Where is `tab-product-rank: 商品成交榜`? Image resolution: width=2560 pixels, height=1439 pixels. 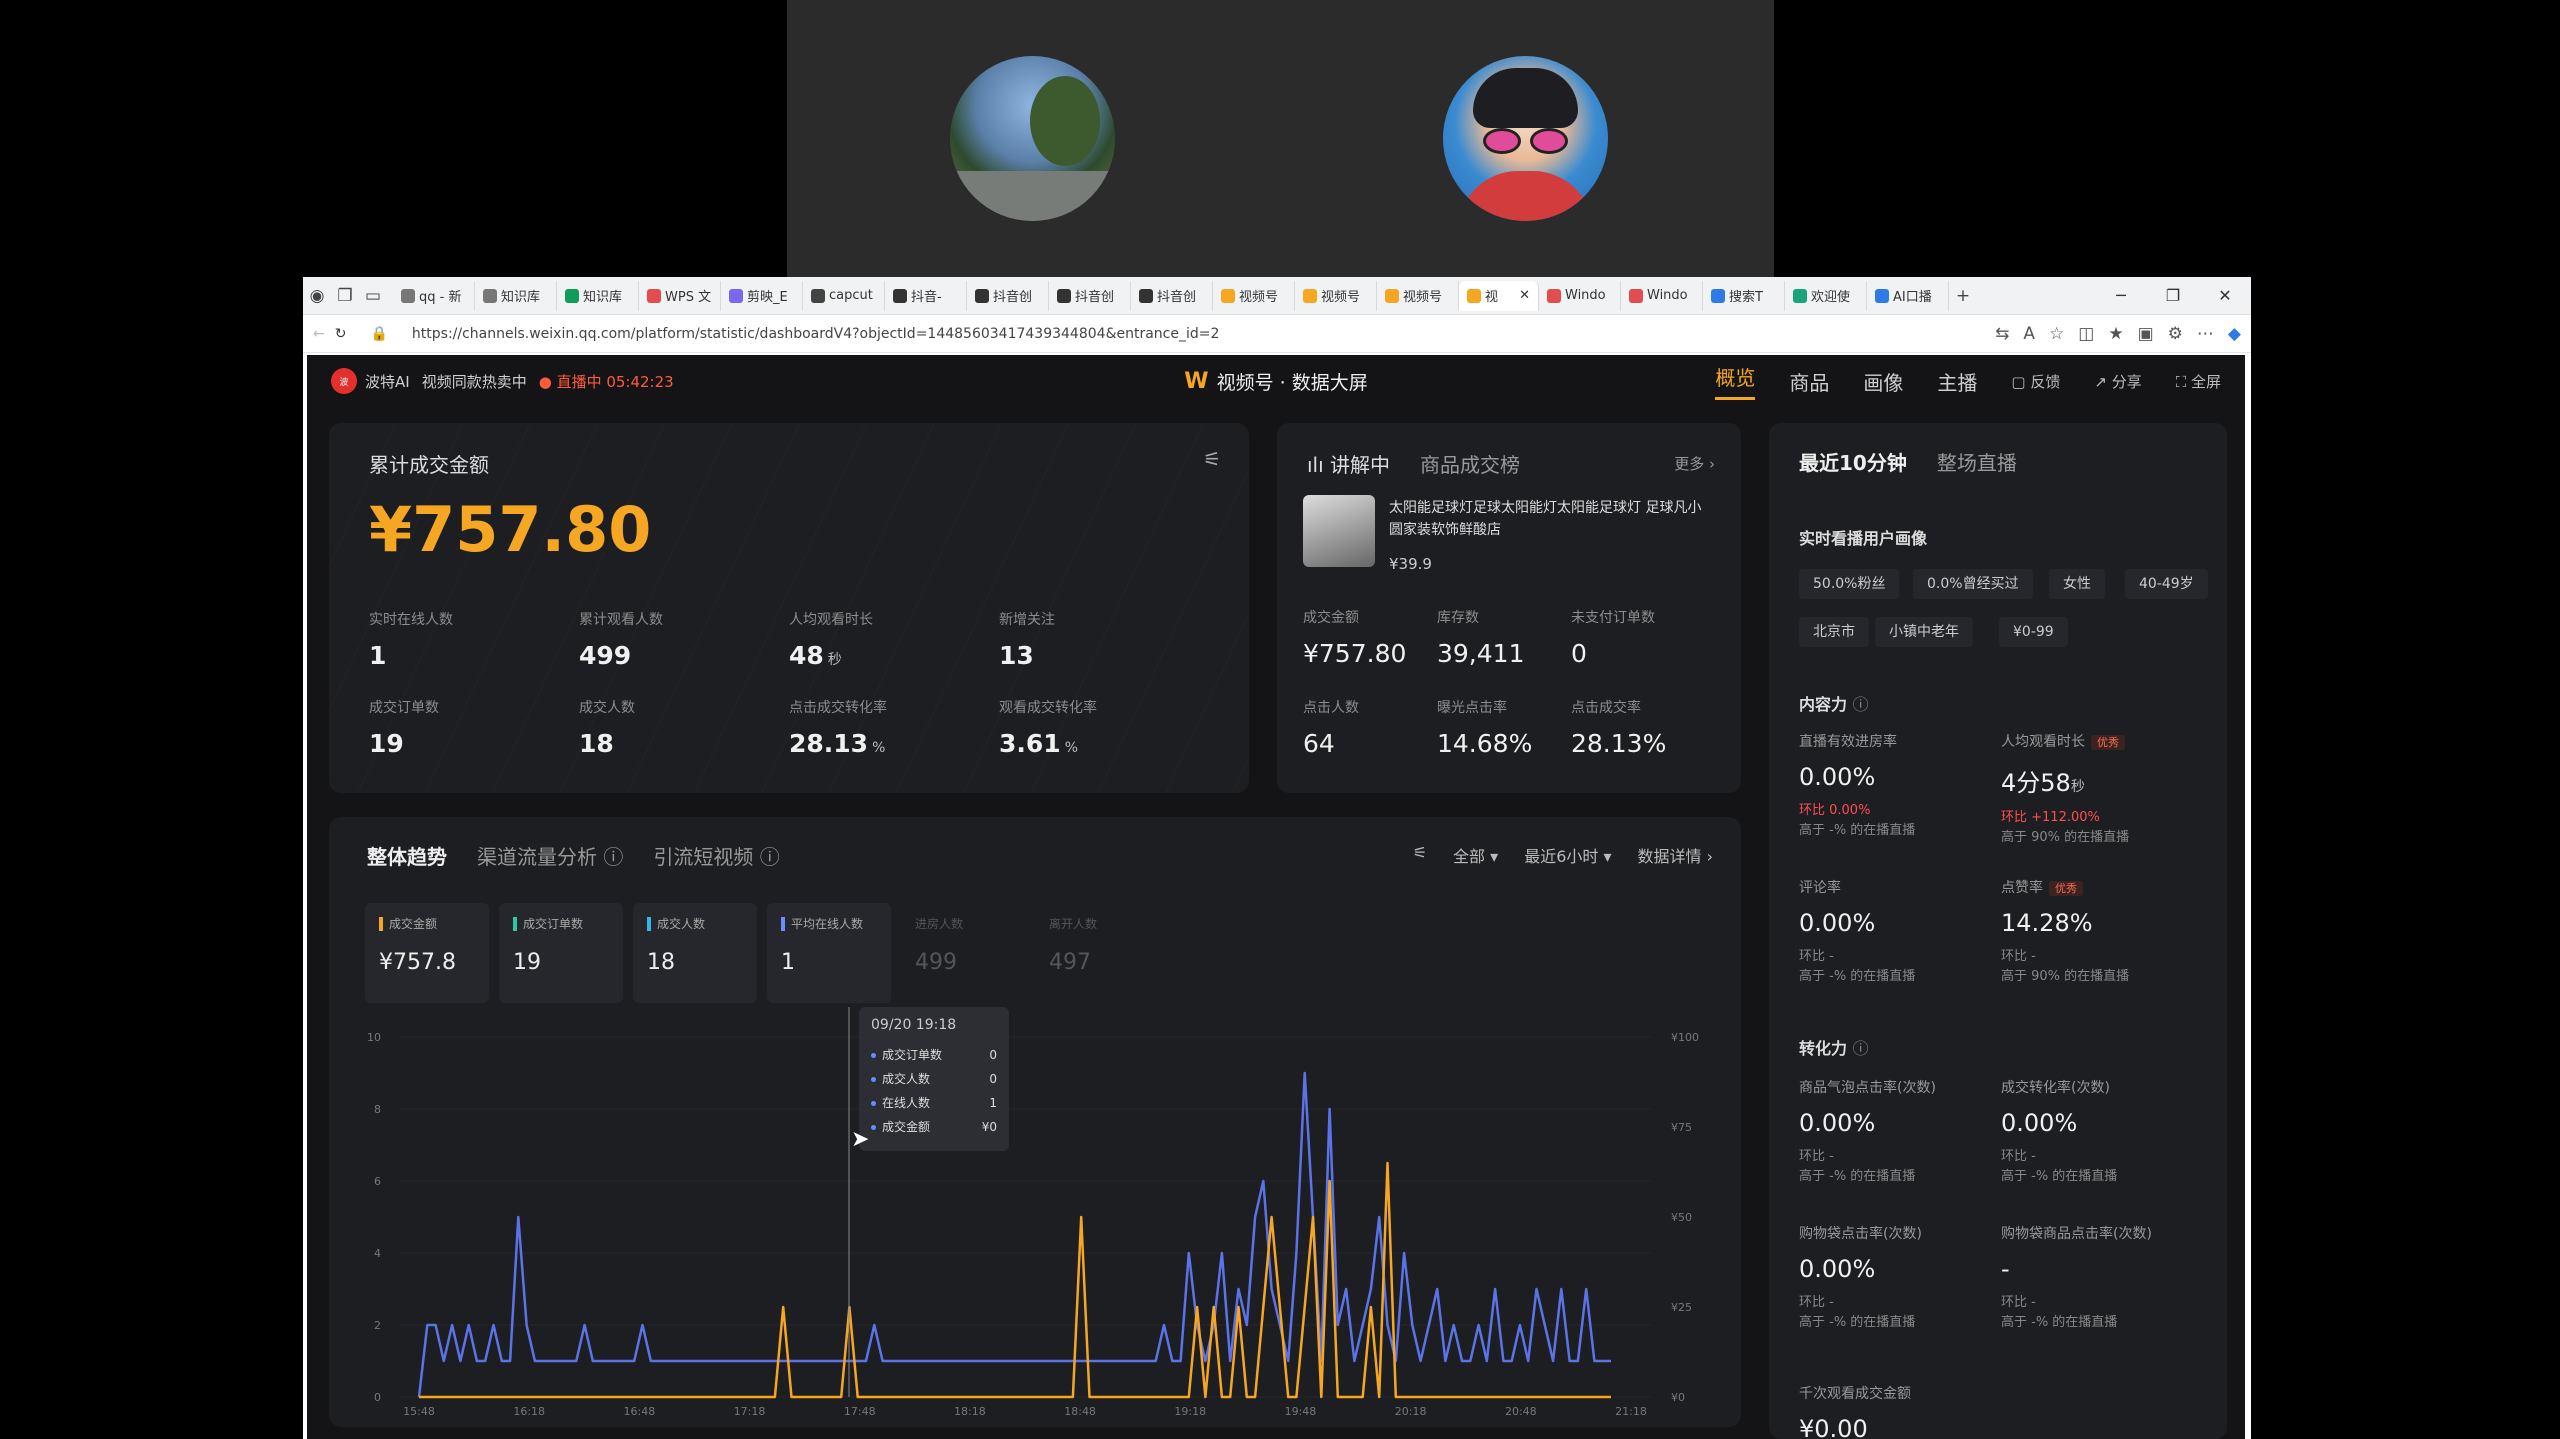
tab-product-rank: 商品成交榜 is located at coordinates (1470, 463).